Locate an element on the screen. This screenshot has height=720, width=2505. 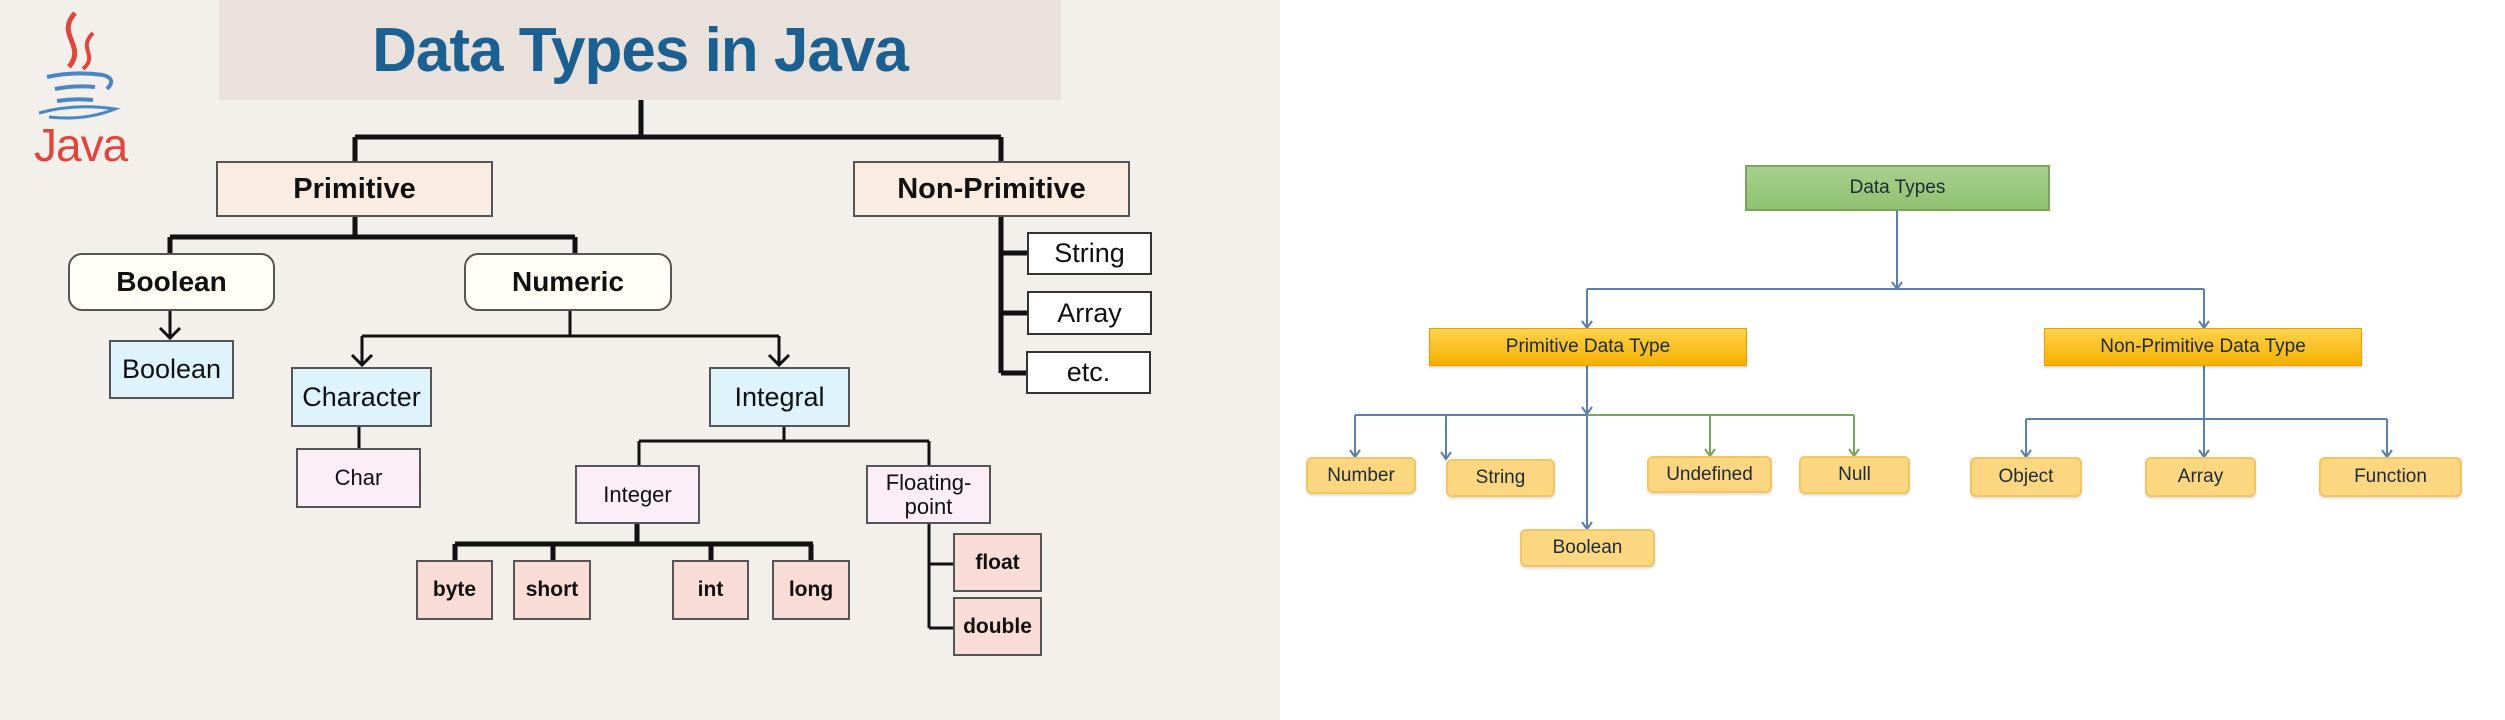
node-long: long is located at coordinates (811, 590).